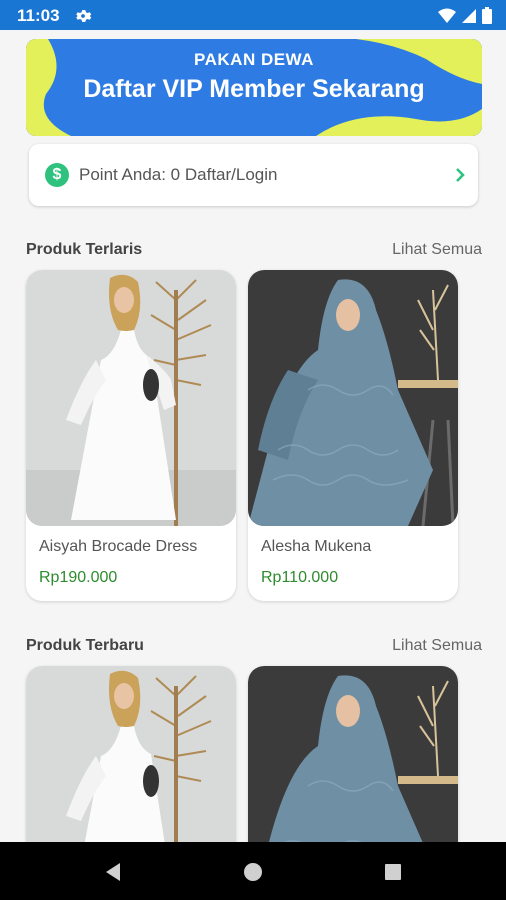 Image resolution: width=506 pixels, height=900 pixels. I want to click on newest-see-all-link: Lihat Semua, so click(437, 646).